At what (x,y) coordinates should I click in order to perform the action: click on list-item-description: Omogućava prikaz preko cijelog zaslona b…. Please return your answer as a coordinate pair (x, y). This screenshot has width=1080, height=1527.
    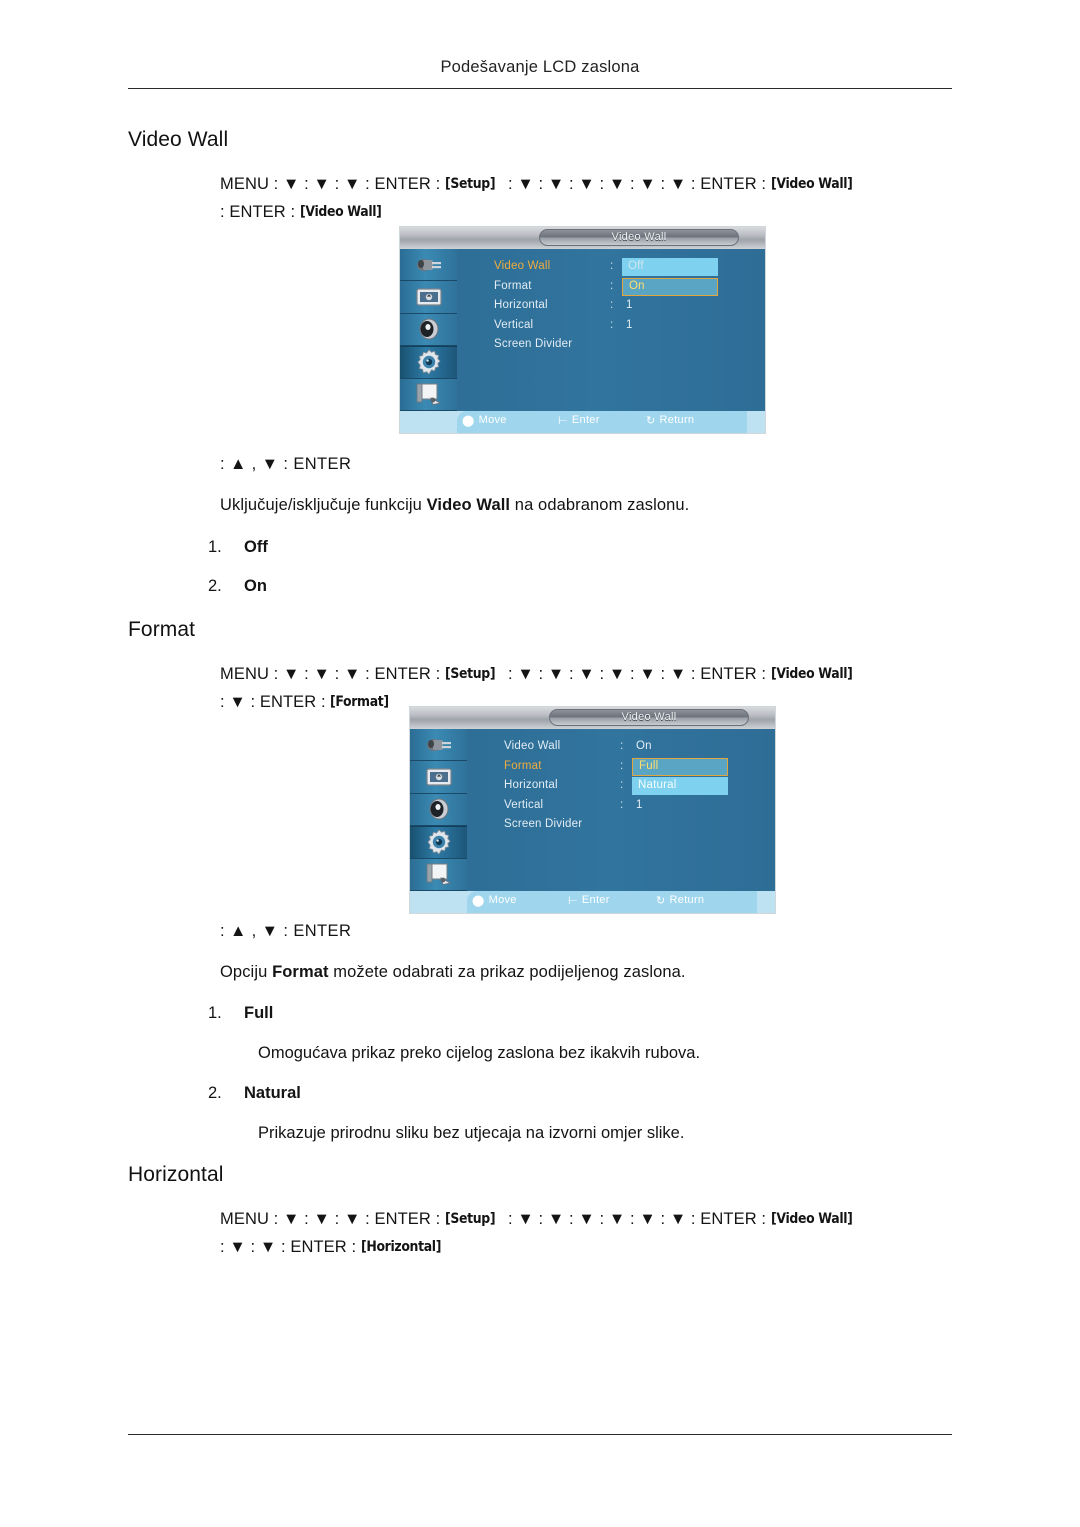
    Looking at the image, I should click on (479, 1053).